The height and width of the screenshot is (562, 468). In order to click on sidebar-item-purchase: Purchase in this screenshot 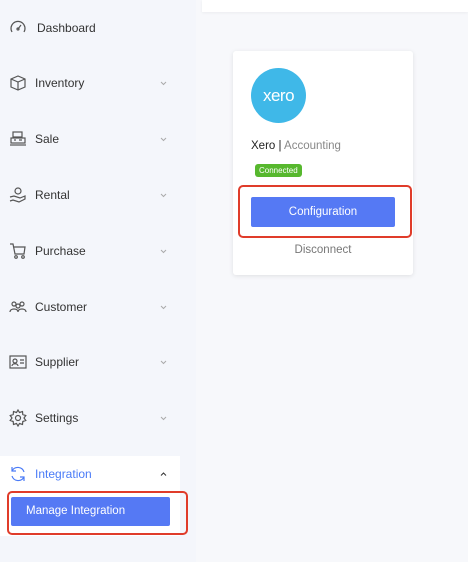, I will do `click(90, 251)`.